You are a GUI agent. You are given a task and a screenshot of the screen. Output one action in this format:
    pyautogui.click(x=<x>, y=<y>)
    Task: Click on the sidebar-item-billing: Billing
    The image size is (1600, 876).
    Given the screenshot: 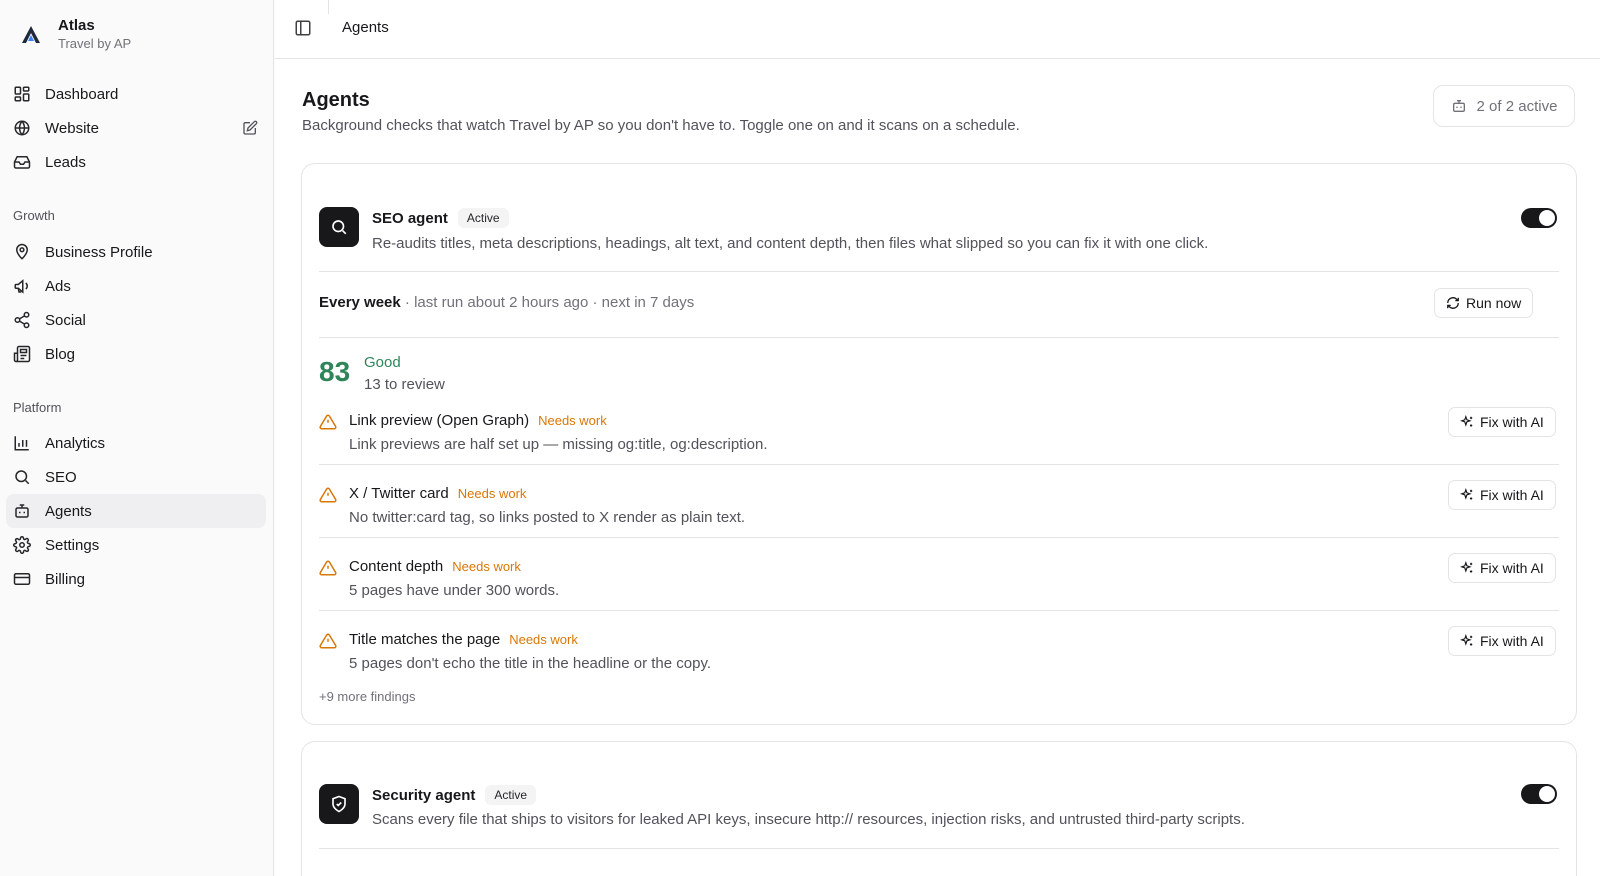 What is the action you would take?
    pyautogui.click(x=136, y=579)
    